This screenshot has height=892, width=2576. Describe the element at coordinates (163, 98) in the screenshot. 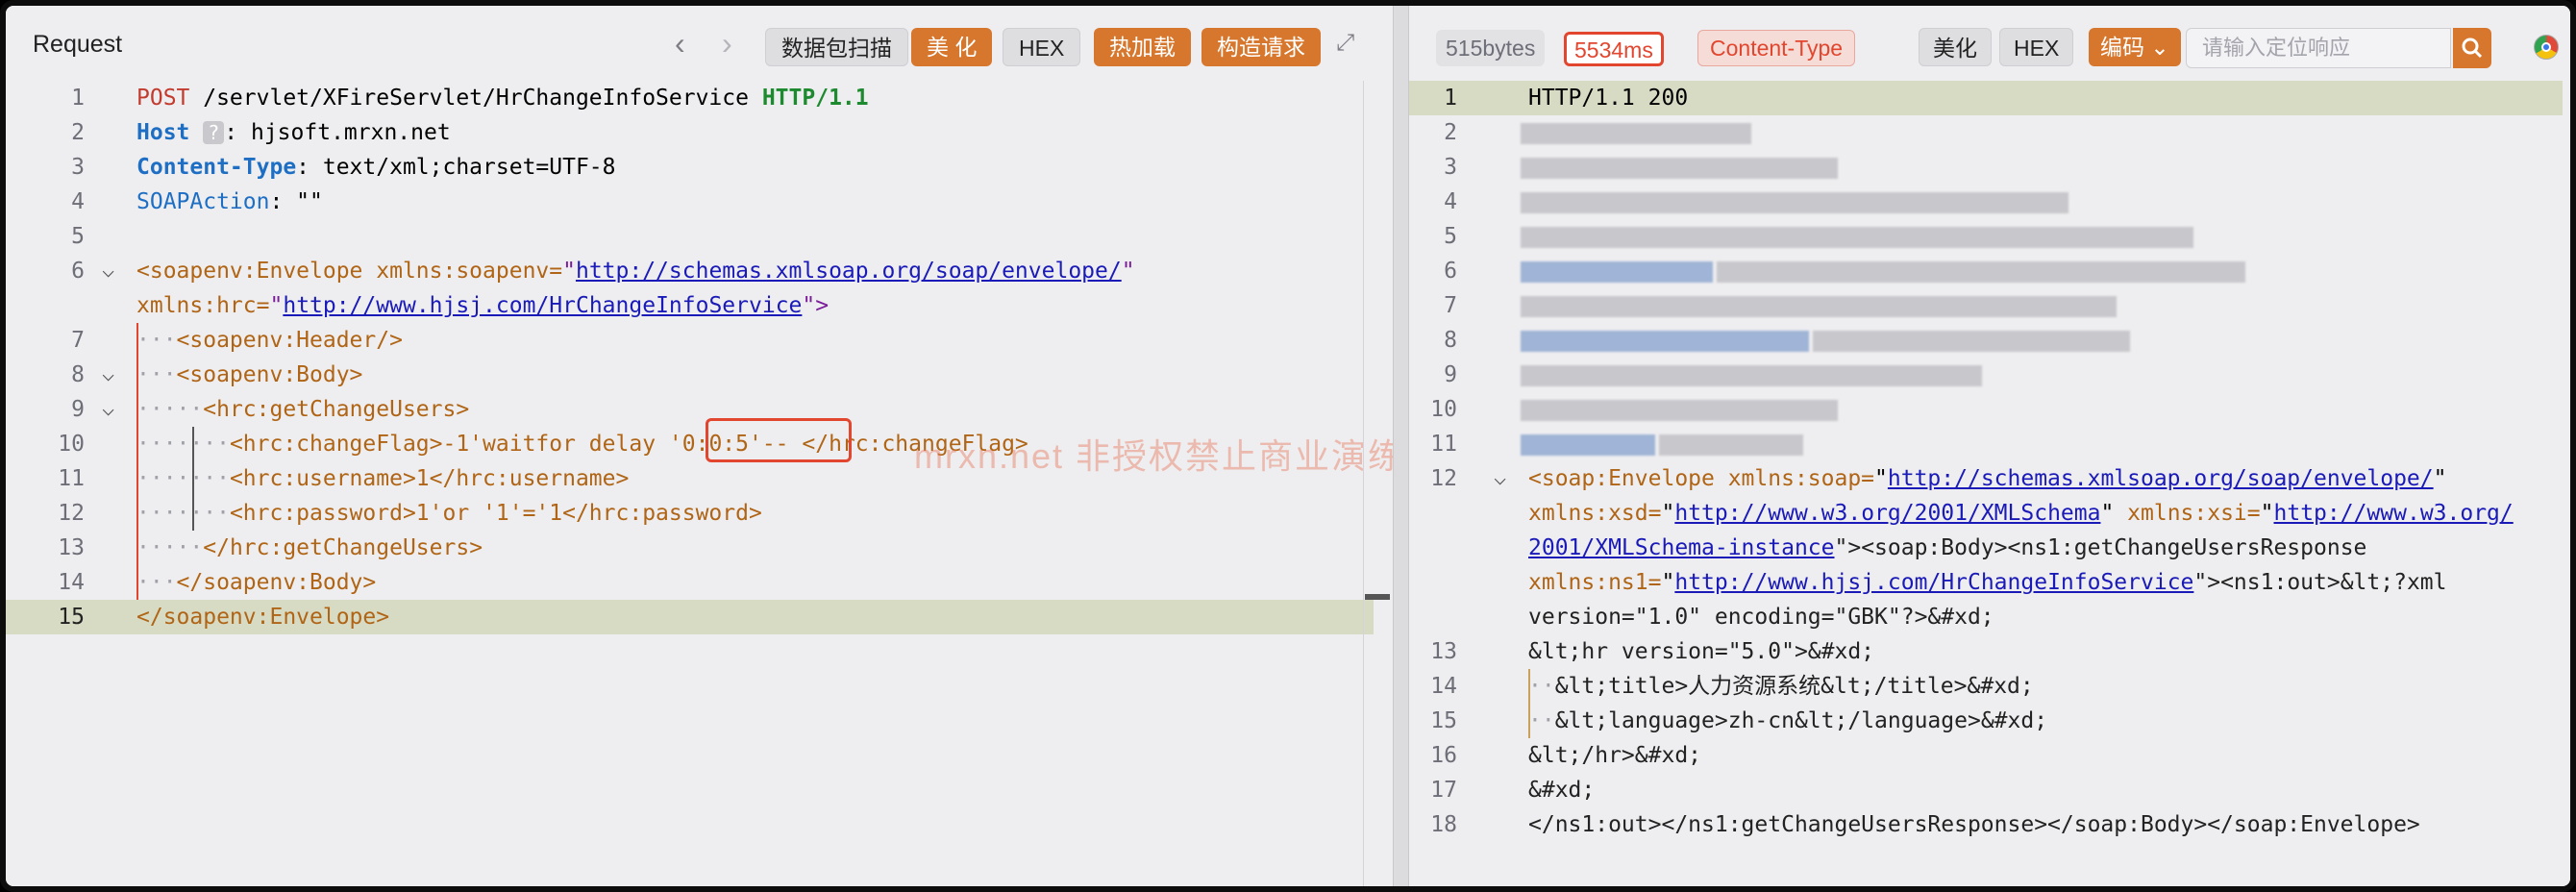

I see `http-method: POST` at that location.